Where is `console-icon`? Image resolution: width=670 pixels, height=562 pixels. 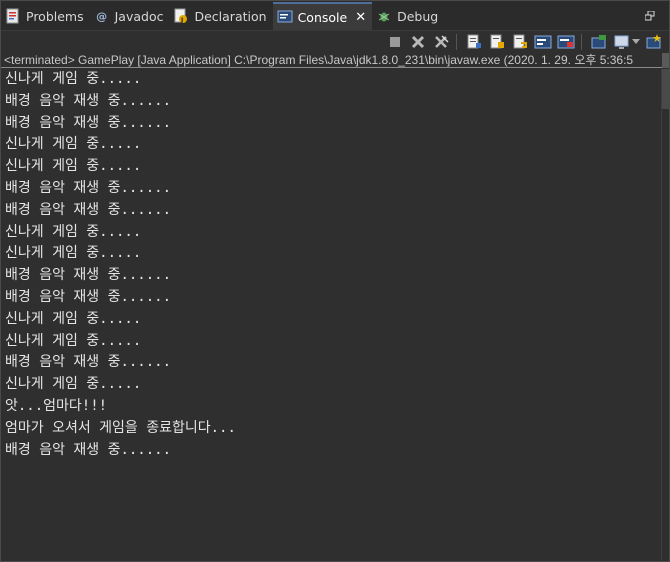 console-icon is located at coordinates (285, 17).